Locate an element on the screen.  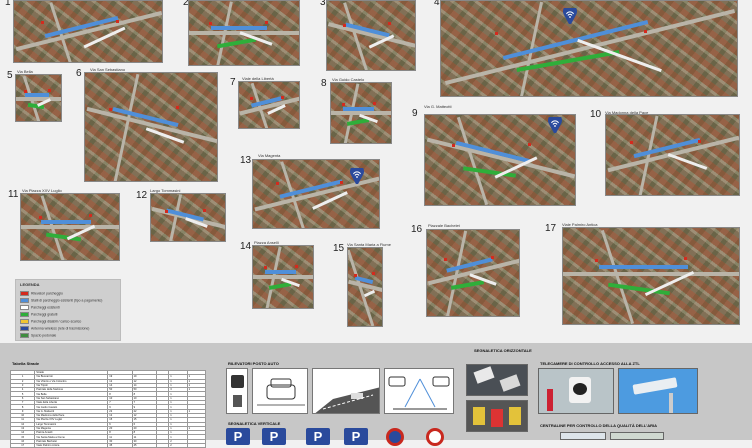
sensors-title: RILEVATORI POSTO AUTO is located at coordinates (253, 363).